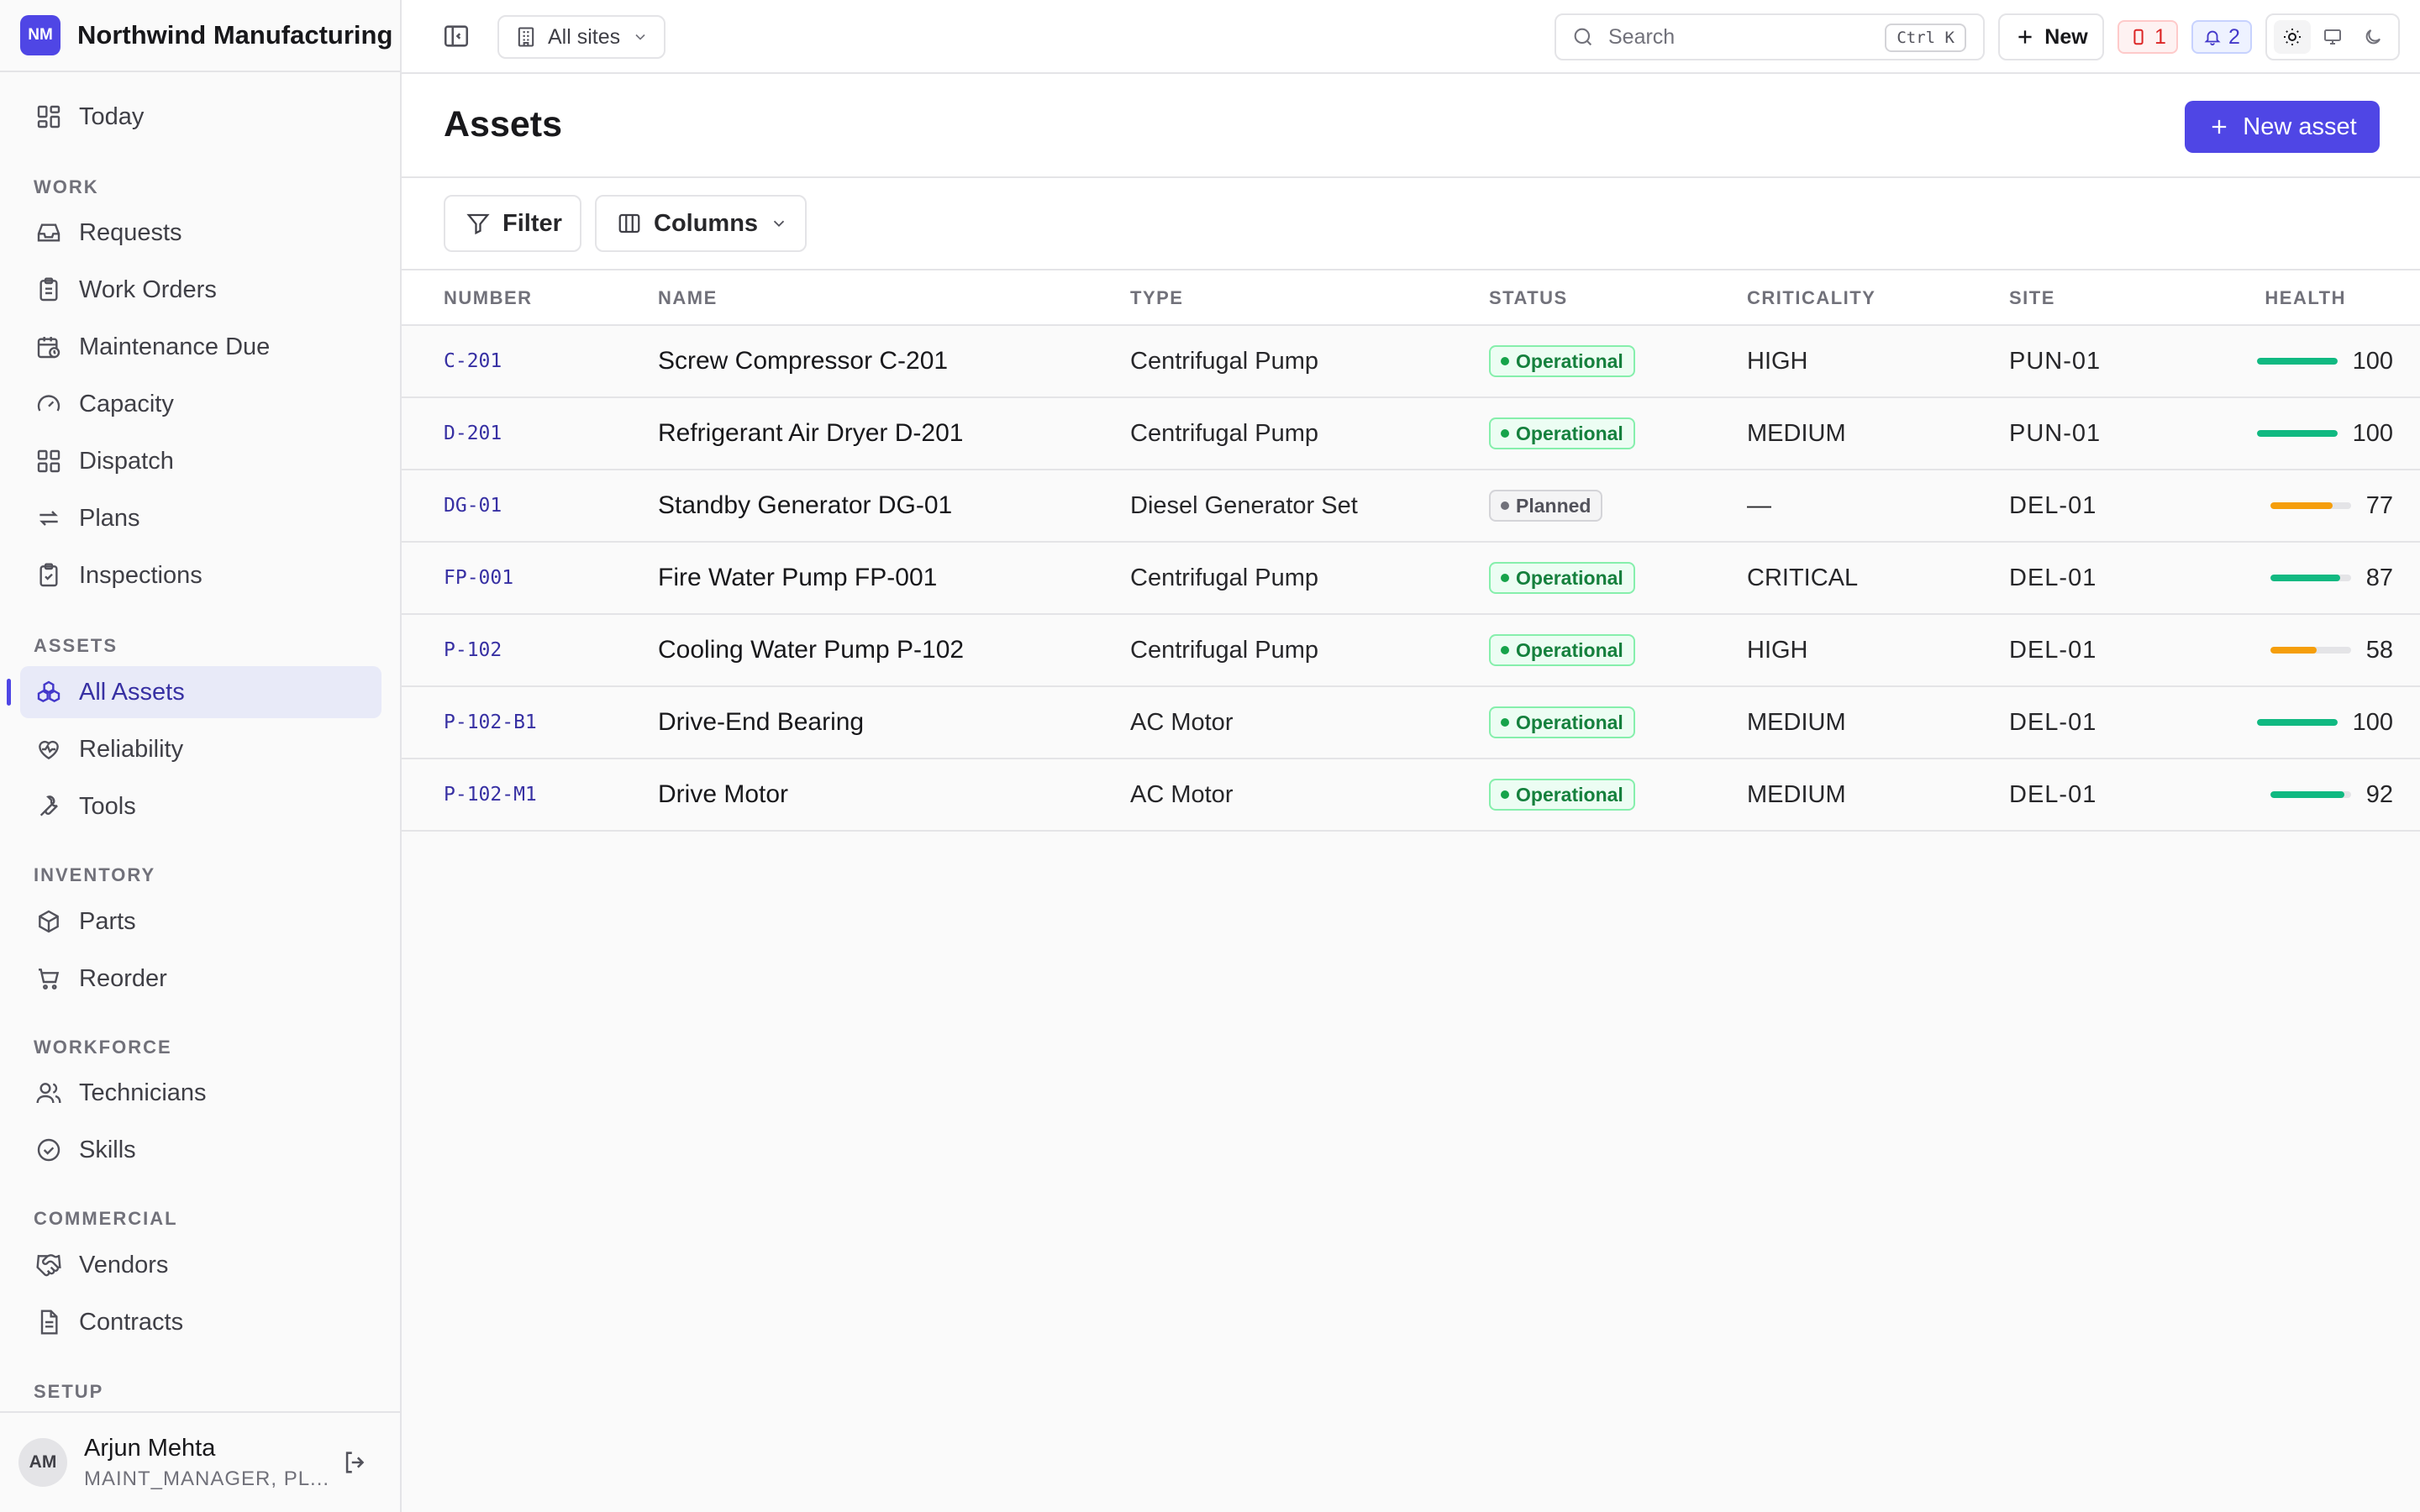  I want to click on asset-number-link: P-102, so click(473, 650).